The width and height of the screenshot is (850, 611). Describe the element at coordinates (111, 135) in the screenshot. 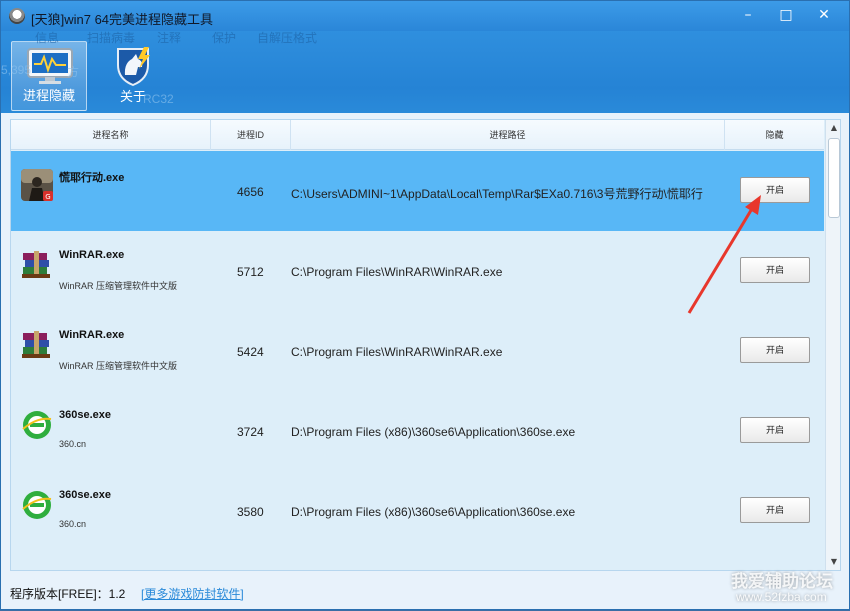

I see `header-process-name: 进程名称` at that location.